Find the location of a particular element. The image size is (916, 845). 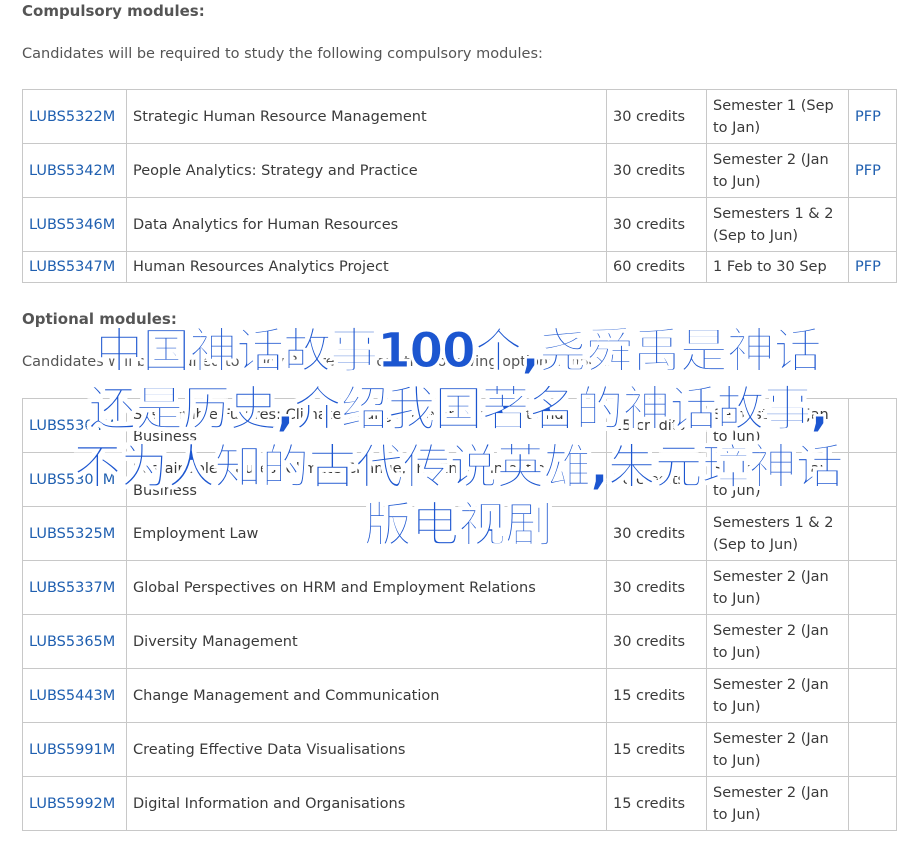

module-title: Change Management and Communication is located at coordinates (366, 695).